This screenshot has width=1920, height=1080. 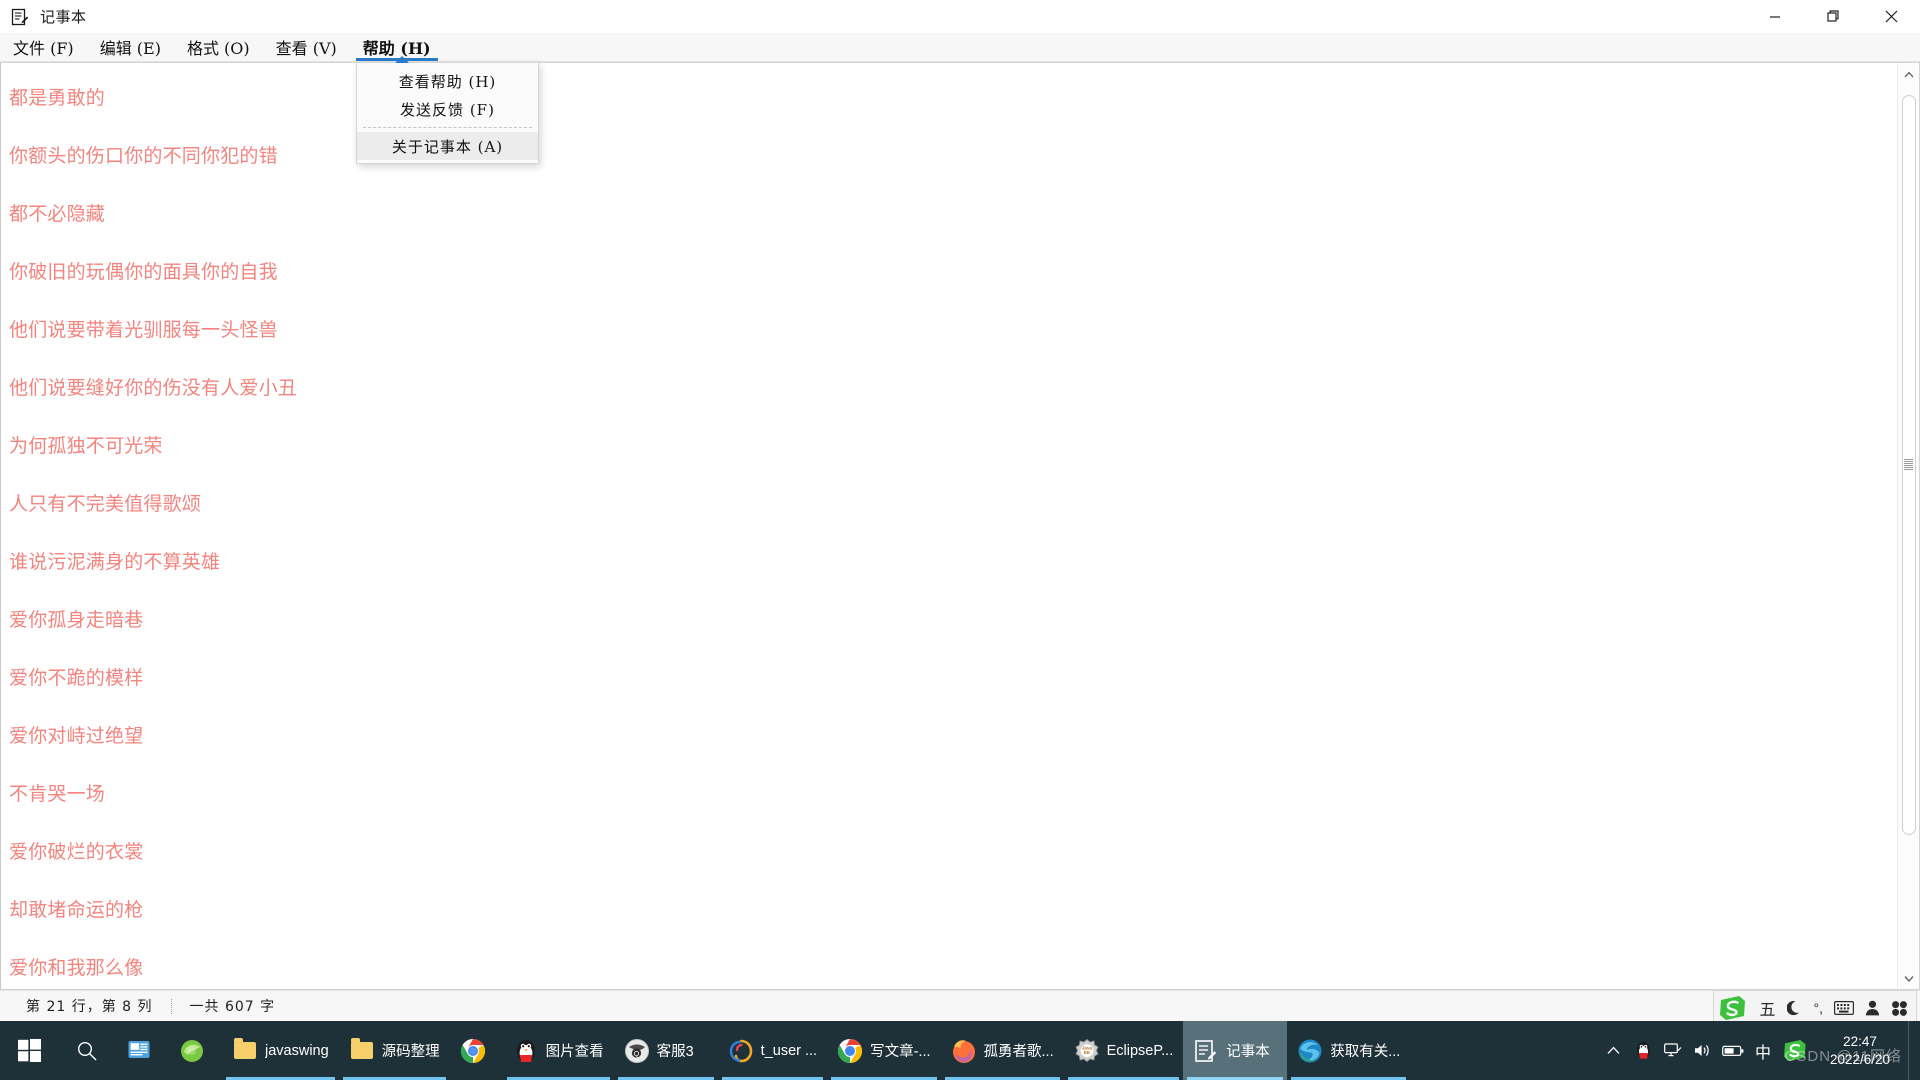 What do you see at coordinates (153, 388) in the screenshot?
I see `text-line: 他们说要缝好你的伤没有人爱小丑` at bounding box center [153, 388].